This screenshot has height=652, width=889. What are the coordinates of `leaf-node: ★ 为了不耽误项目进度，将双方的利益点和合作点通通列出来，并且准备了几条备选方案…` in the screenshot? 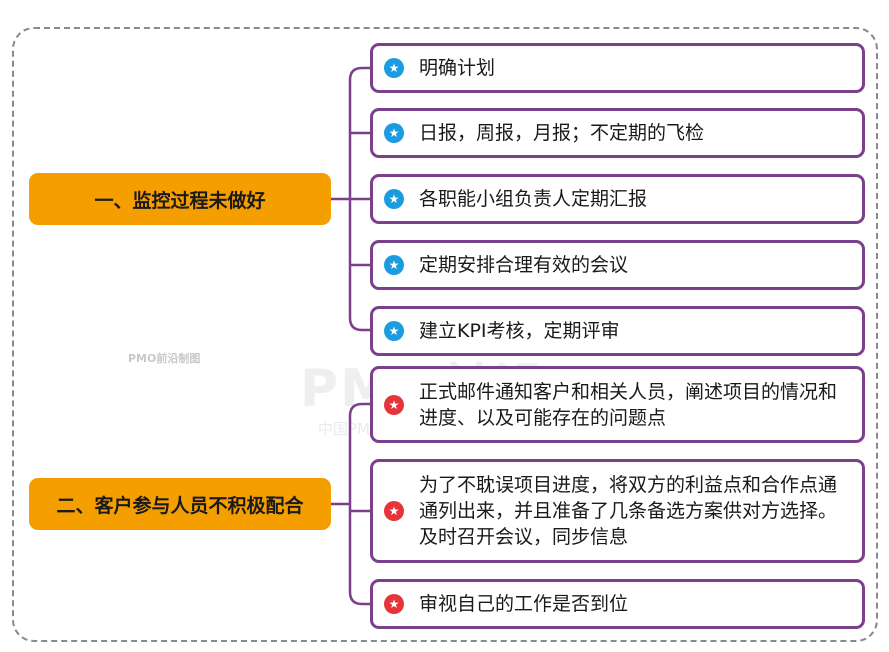 It's located at (617, 511).